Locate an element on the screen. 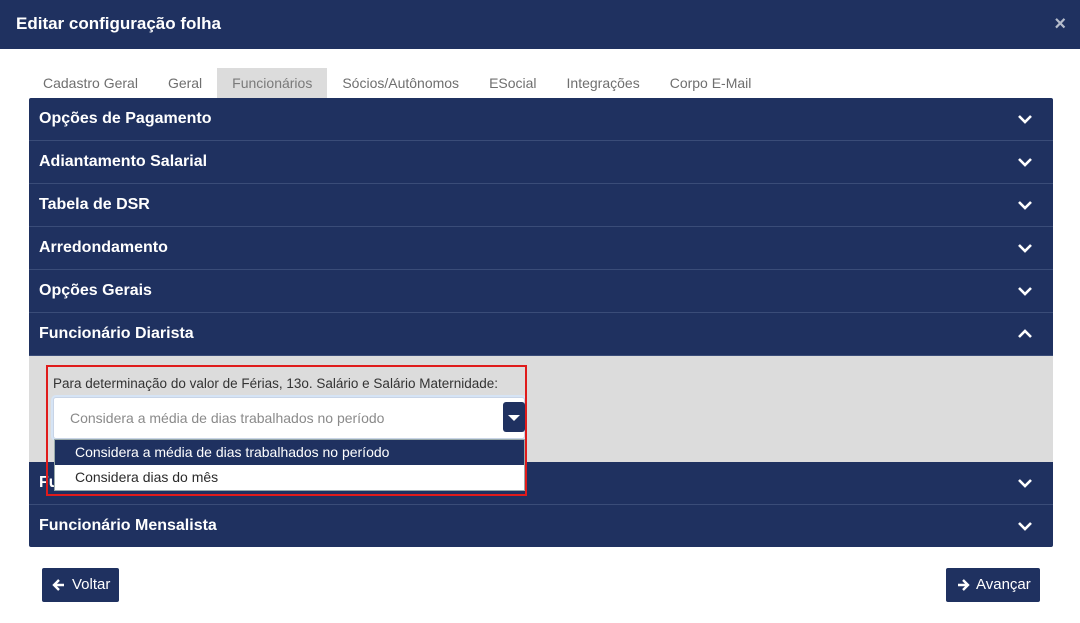 The image size is (1080, 623). dropdown-option: Considera dias do mês is located at coordinates (289, 477).